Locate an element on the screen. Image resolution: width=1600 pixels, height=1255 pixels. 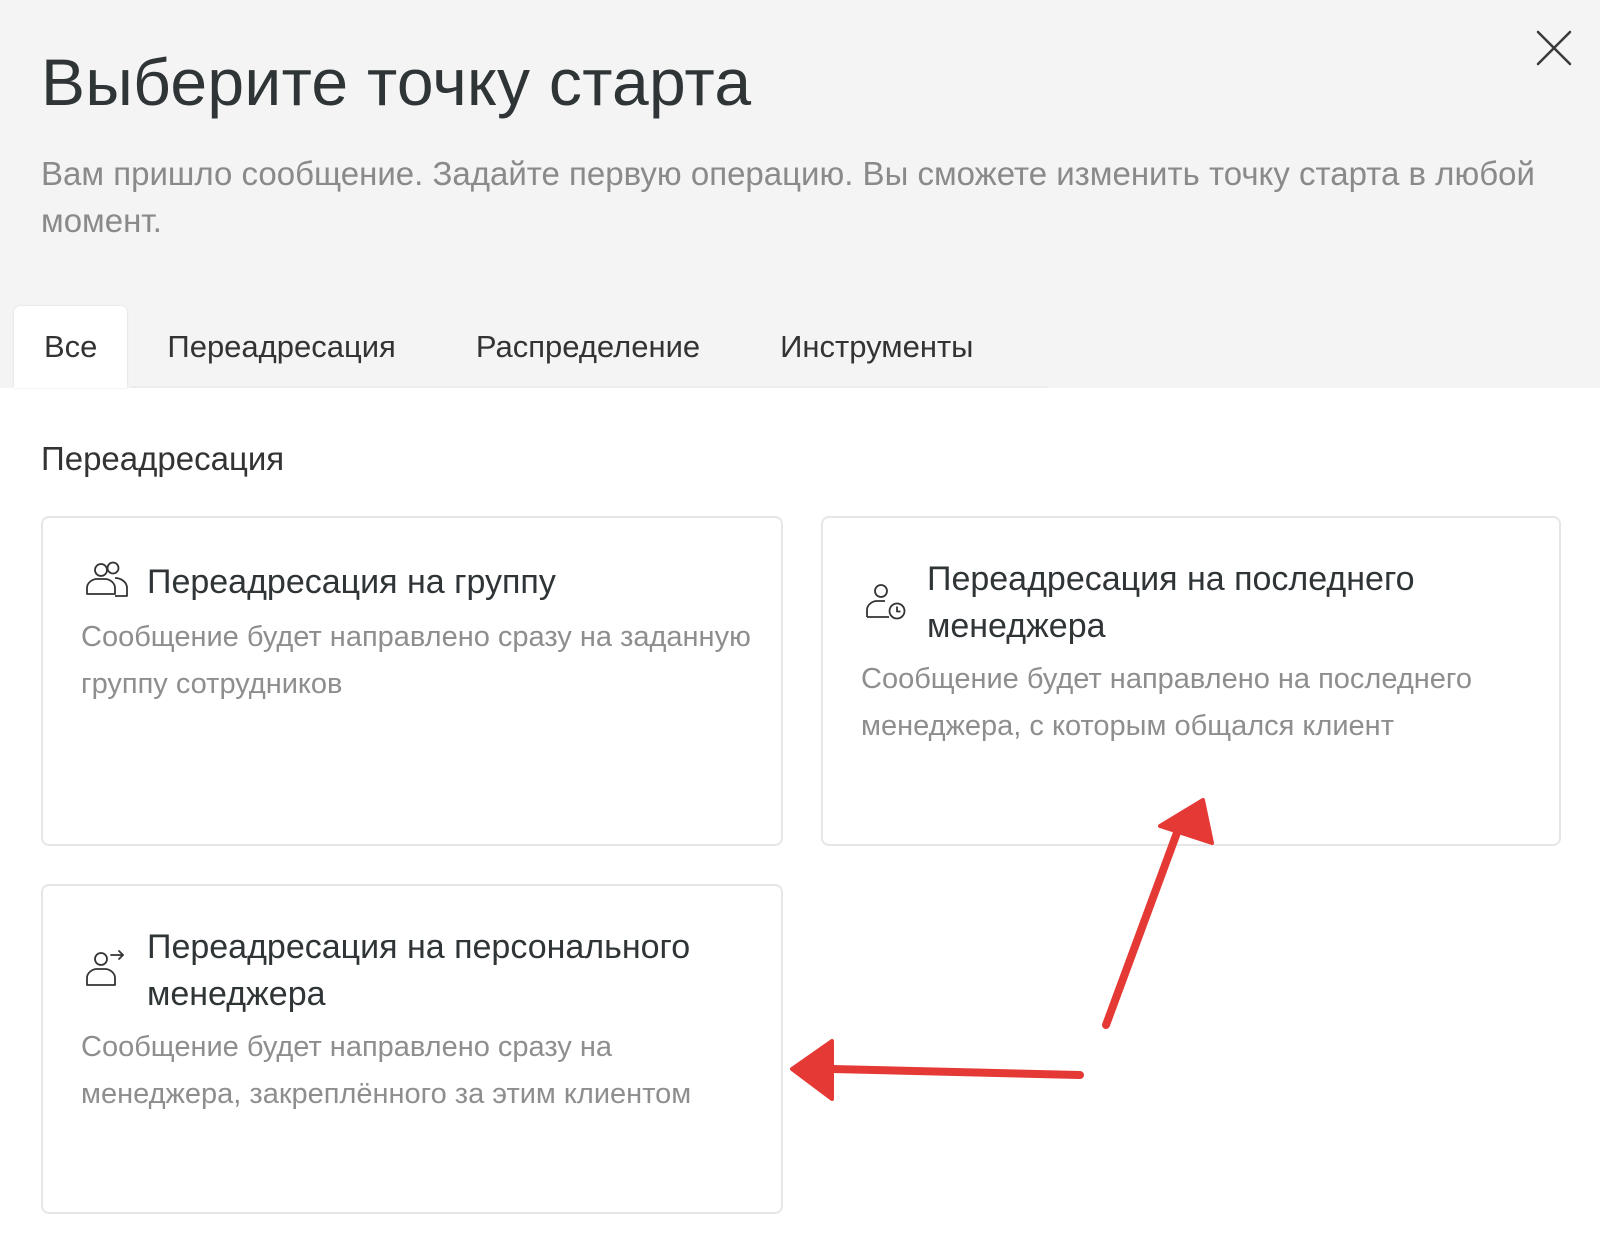
close-icon is located at coordinates (1554, 48).